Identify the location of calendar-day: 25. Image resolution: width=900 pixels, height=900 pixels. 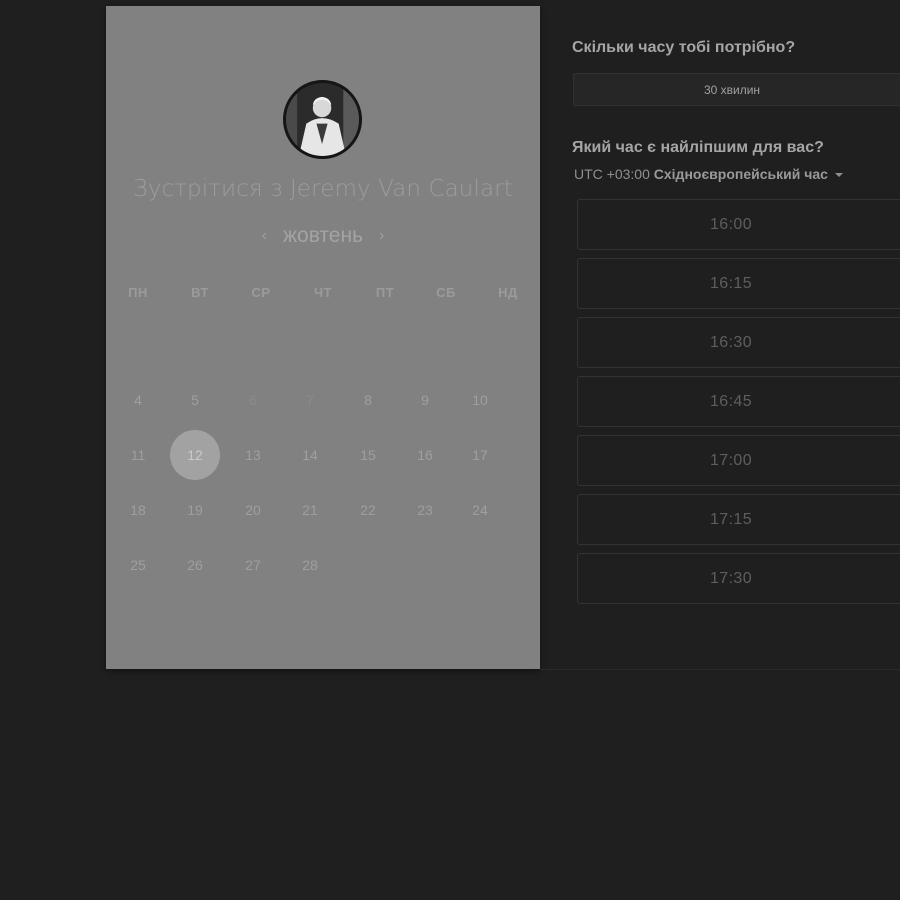
(138, 565).